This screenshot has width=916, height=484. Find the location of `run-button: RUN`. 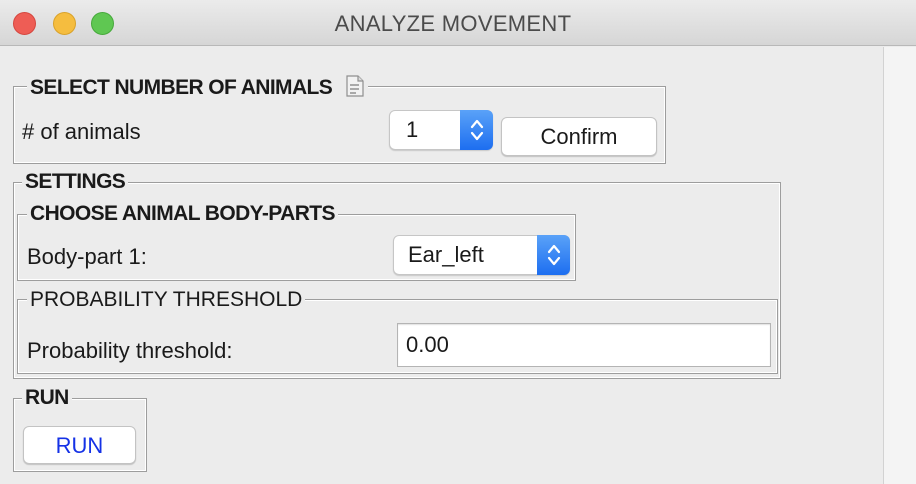

run-button: RUN is located at coordinates (79, 445).